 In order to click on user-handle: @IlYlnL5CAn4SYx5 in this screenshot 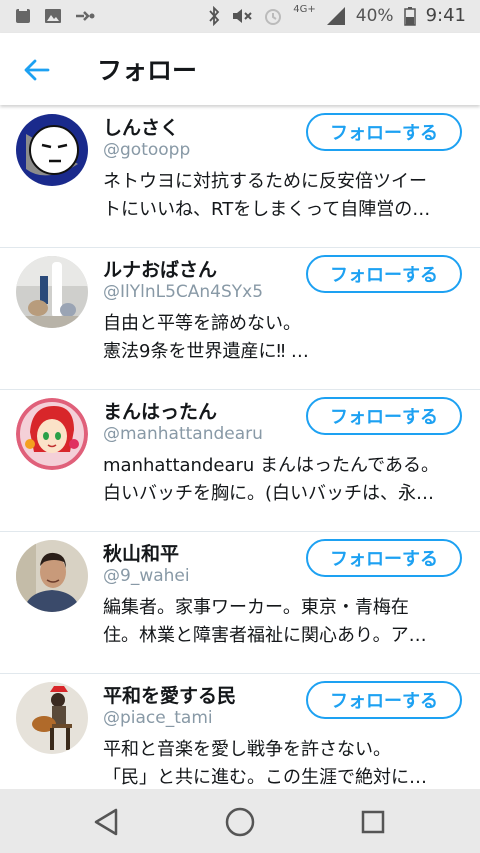, I will do `click(183, 292)`.